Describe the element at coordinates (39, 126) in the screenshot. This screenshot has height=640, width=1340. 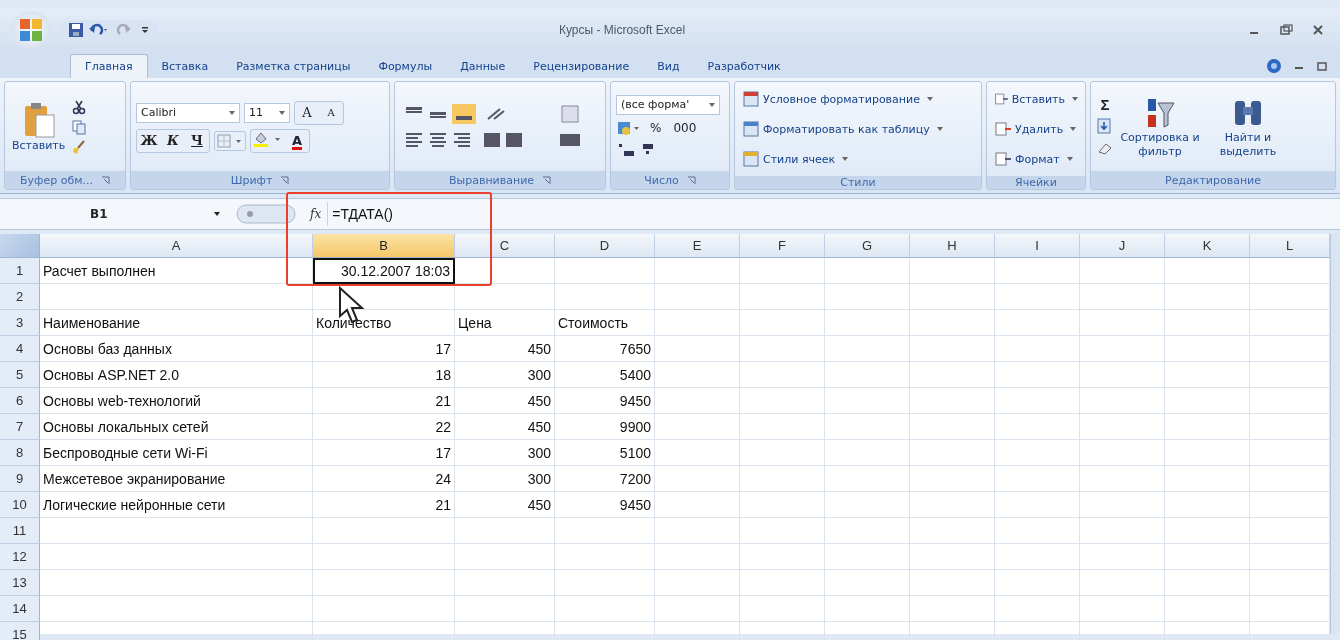
I see `paste-button: Вставить` at that location.